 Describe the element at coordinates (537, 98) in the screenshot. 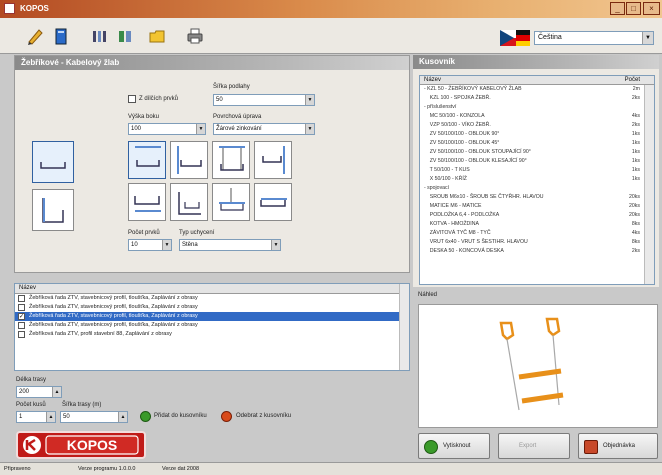

I see `composition-row: KZL 100 - SPOJKA ŽEBŘ. 2ks` at that location.